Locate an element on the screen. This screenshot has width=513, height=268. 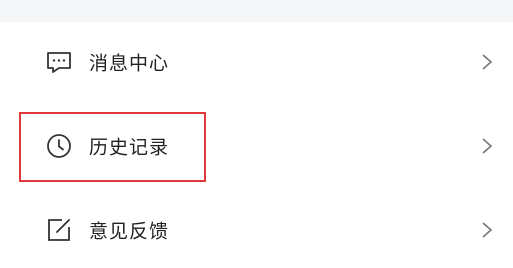
menu-item-label: 消息中心 is located at coordinates (129, 63).